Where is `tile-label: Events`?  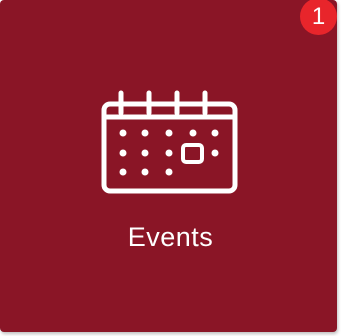 tile-label: Events is located at coordinates (170, 237).